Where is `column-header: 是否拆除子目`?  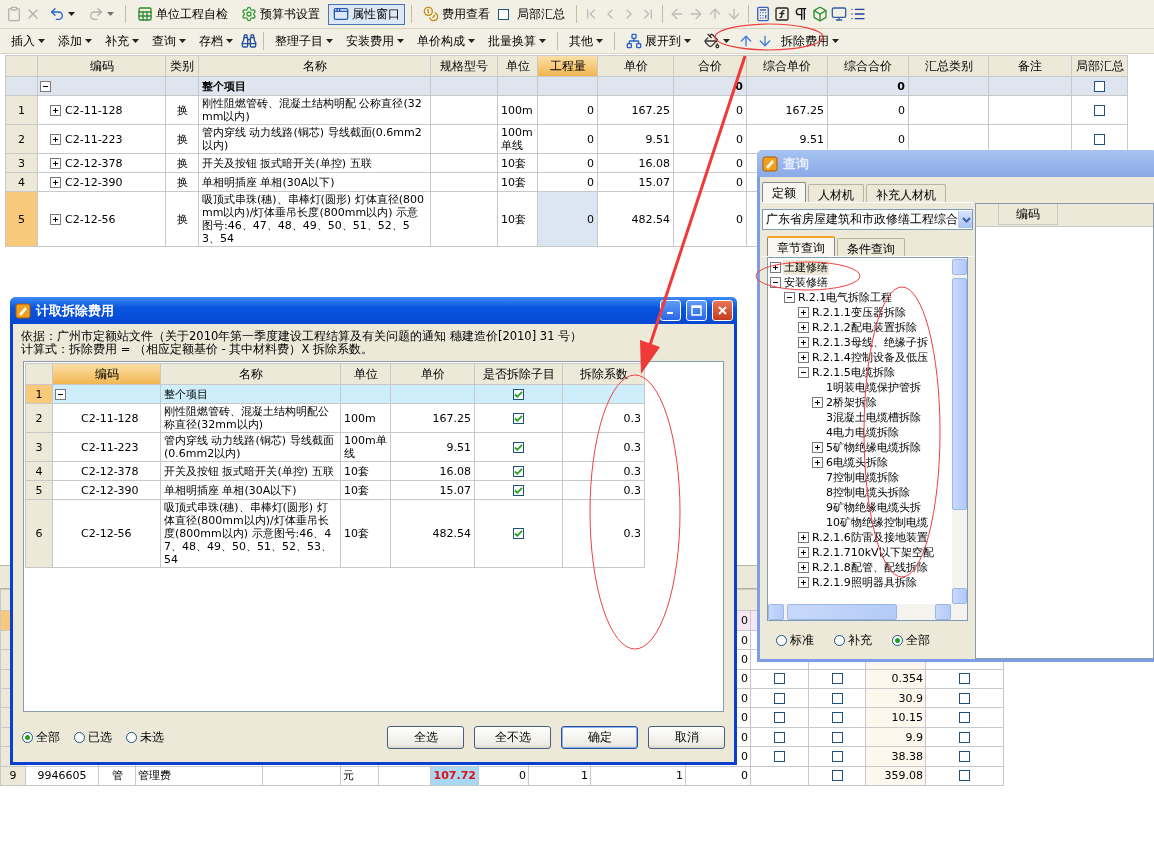
column-header: 是否拆除子目 is located at coordinates (519, 374).